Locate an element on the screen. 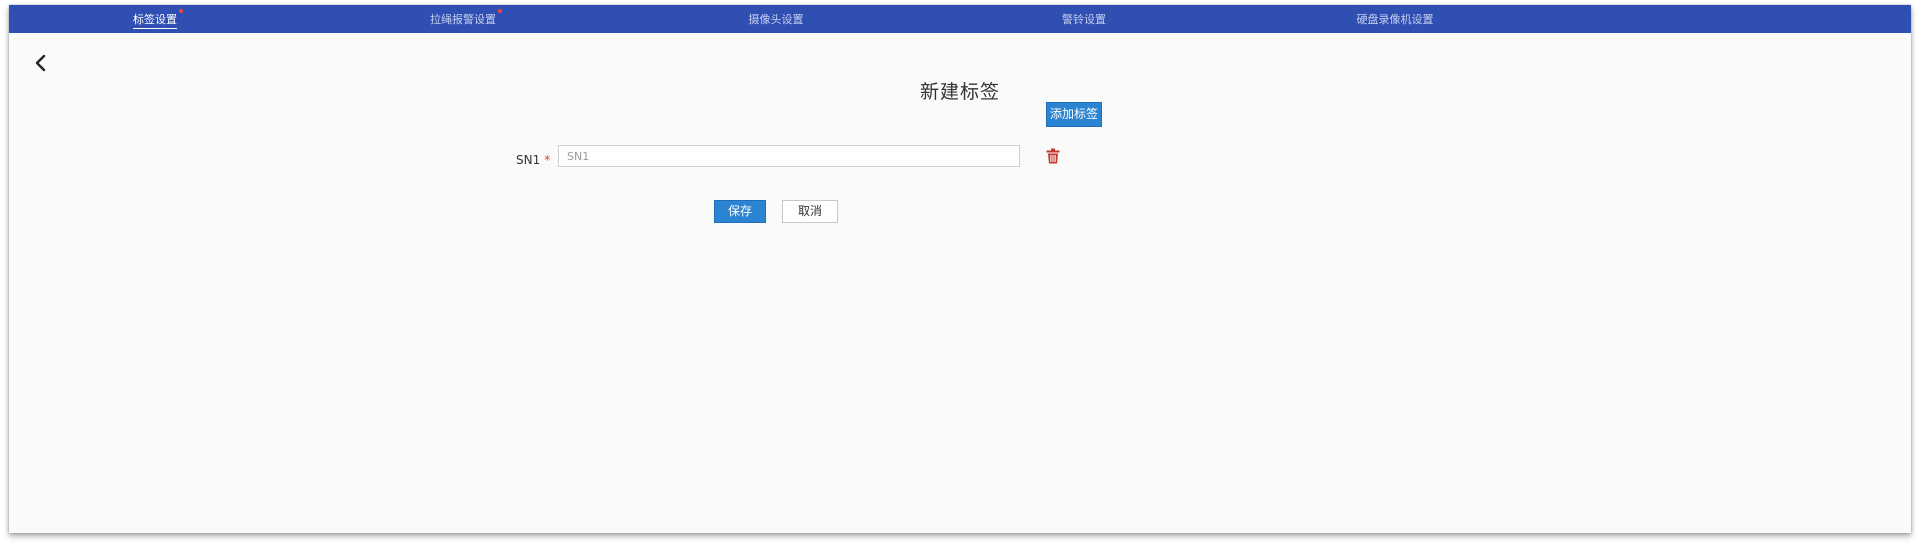 The height and width of the screenshot is (554, 1929). page-title: 新建标签 is located at coordinates (959, 92).